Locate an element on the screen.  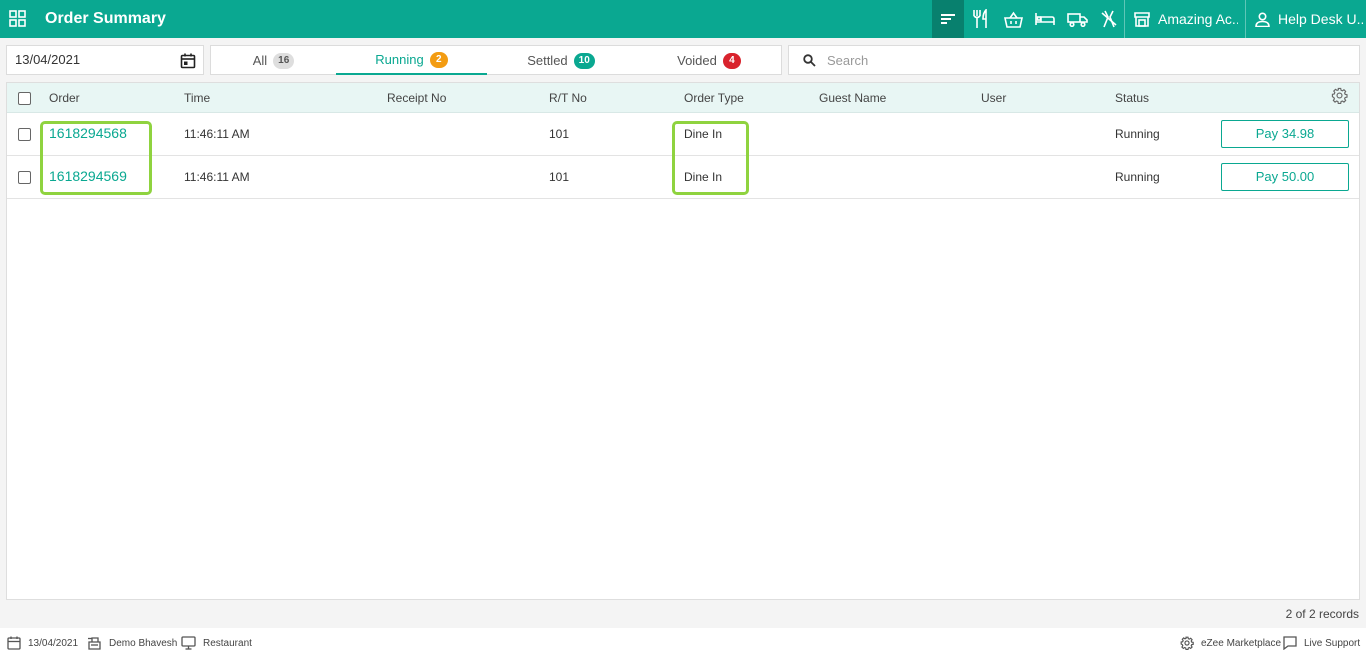
column-header-time: Time is located at coordinates (197, 98).